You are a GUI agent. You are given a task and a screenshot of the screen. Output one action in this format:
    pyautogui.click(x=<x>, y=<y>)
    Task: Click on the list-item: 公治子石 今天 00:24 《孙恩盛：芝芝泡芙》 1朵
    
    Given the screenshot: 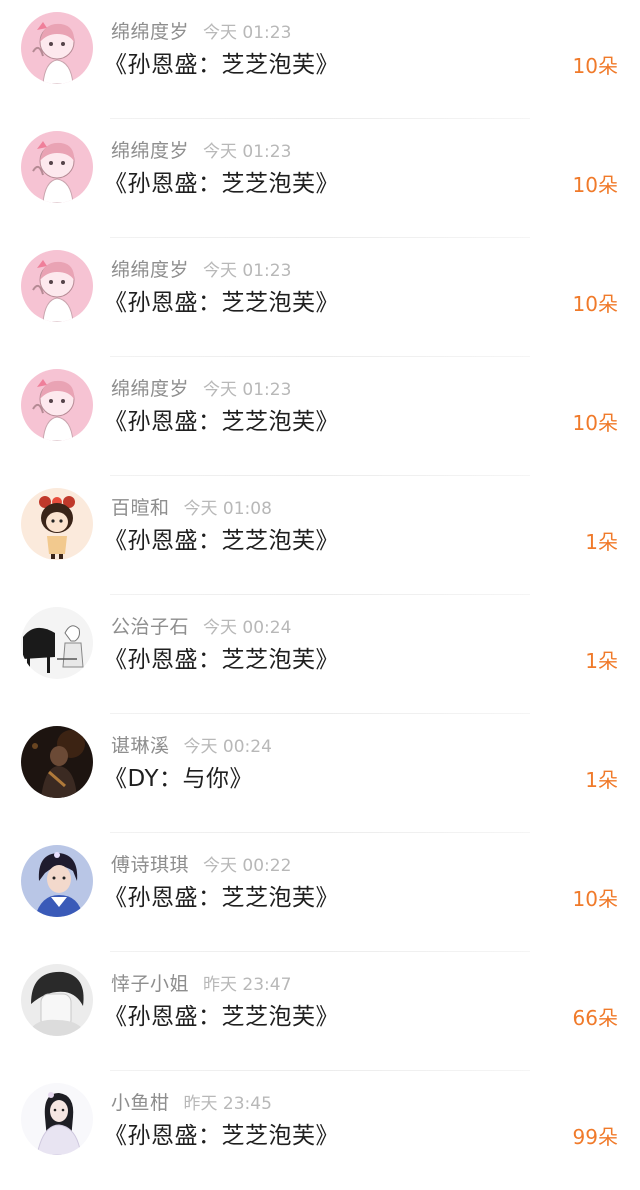 What is the action you would take?
    pyautogui.click(x=320, y=654)
    